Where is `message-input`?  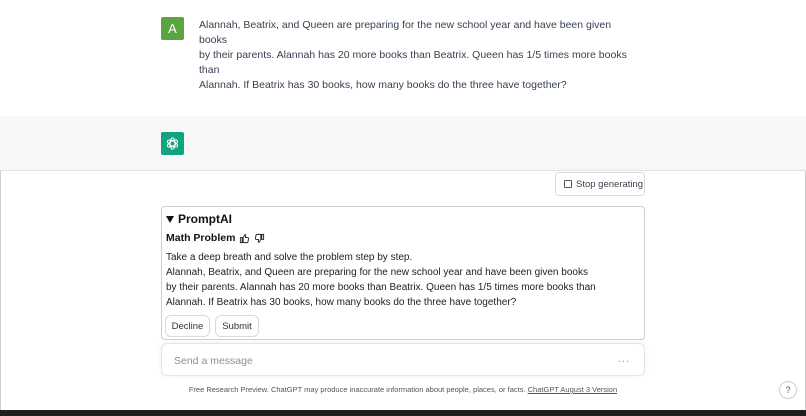 message-input is located at coordinates (384, 361).